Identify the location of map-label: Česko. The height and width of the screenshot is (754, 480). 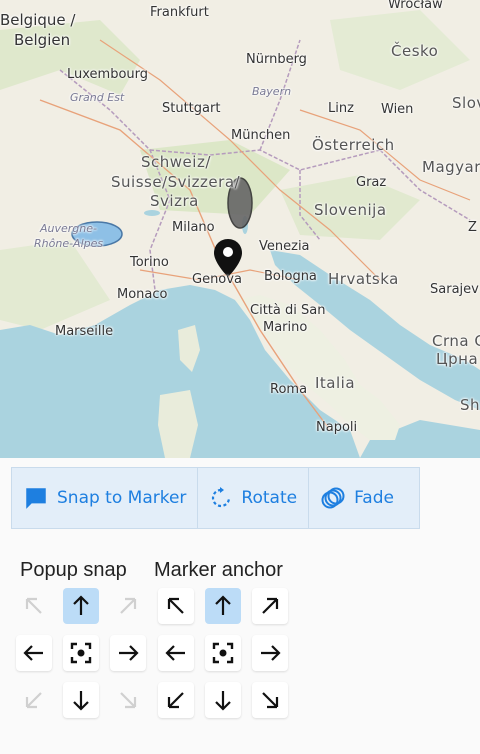
(415, 51).